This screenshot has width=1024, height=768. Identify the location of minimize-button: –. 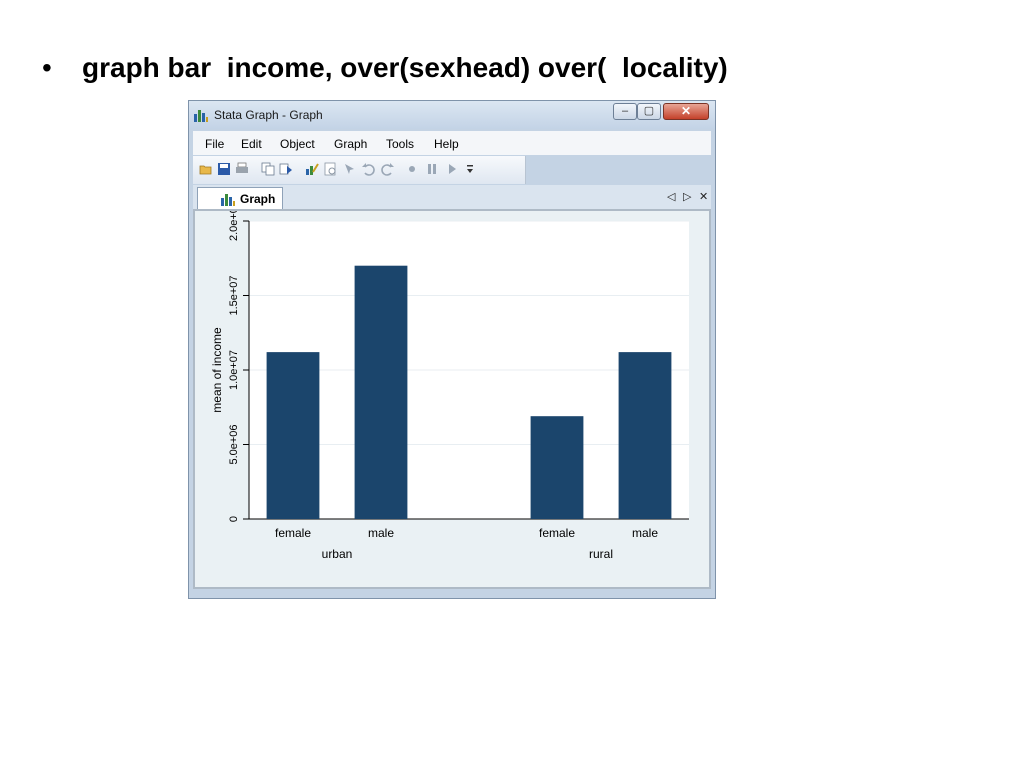
(625, 111).